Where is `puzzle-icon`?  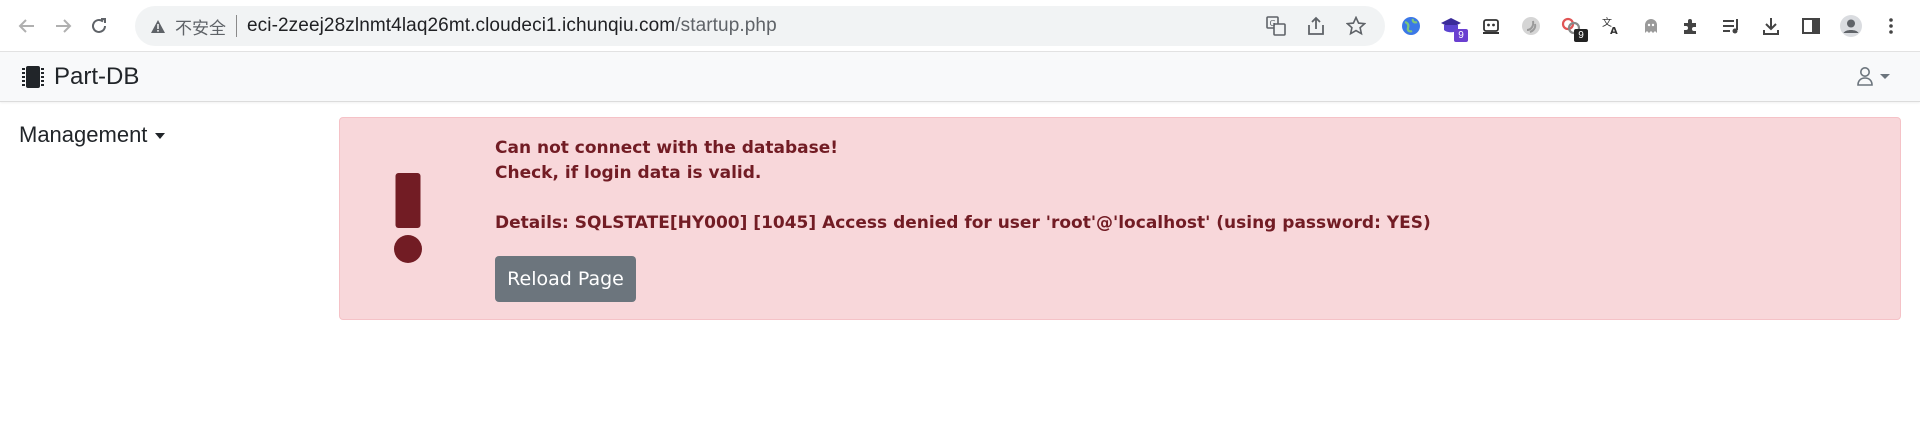 puzzle-icon is located at coordinates (1691, 26).